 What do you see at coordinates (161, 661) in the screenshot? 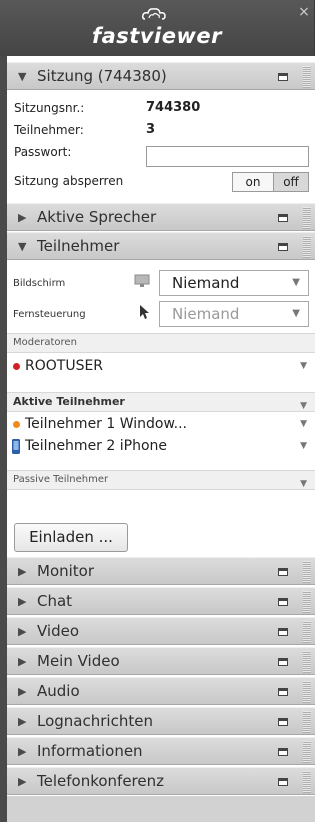
I see `section-mein-video: ▶ Mein Video` at bounding box center [161, 661].